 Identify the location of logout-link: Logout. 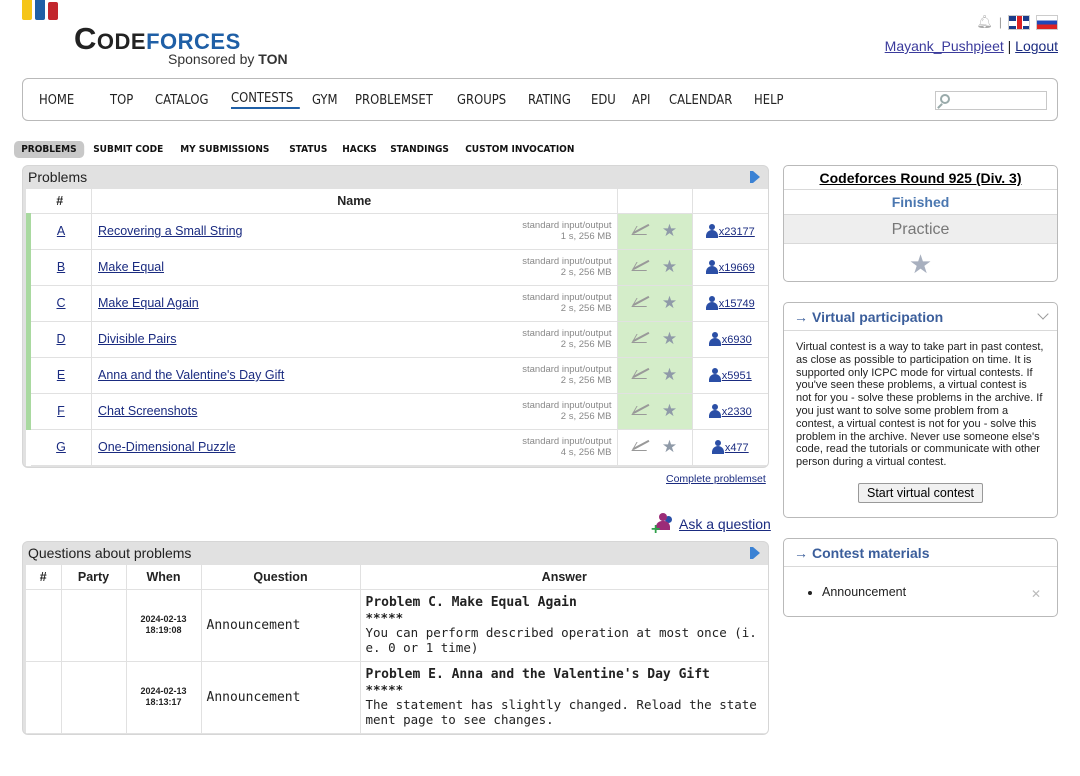
(1036, 46).